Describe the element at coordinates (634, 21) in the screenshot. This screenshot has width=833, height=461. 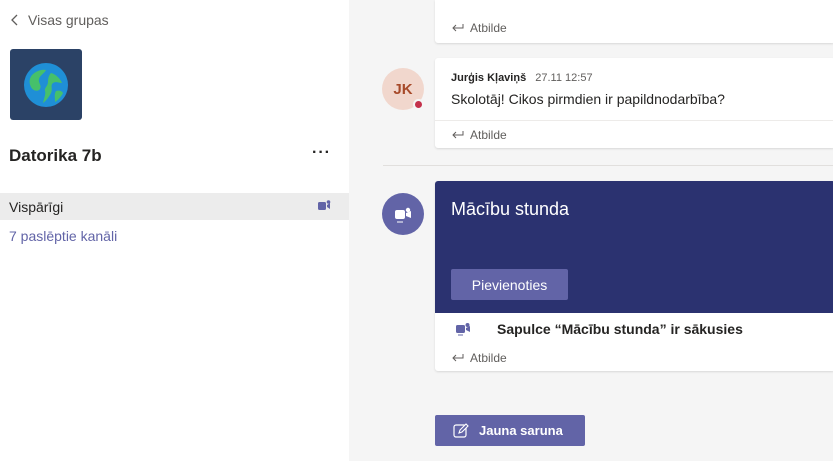
I see `previous-post-card: Atbilde` at that location.